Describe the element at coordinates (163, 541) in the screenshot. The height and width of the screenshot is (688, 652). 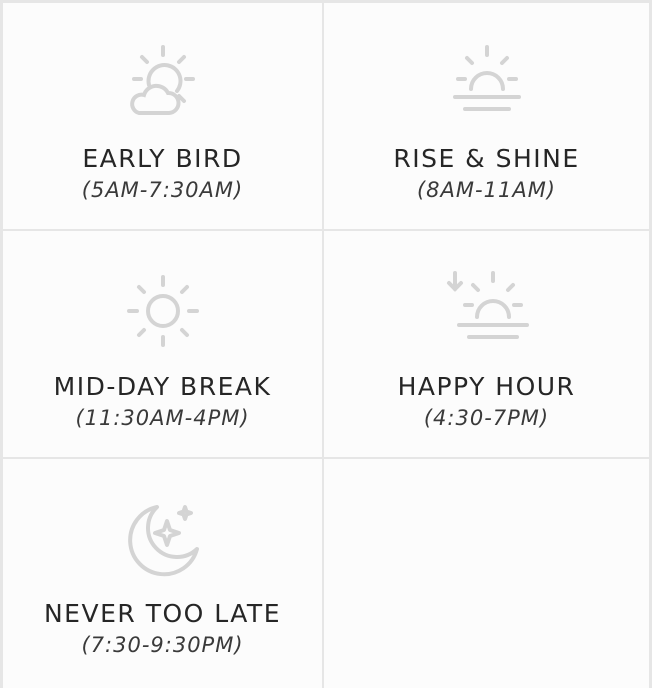
I see `moon-stars-icon` at that location.